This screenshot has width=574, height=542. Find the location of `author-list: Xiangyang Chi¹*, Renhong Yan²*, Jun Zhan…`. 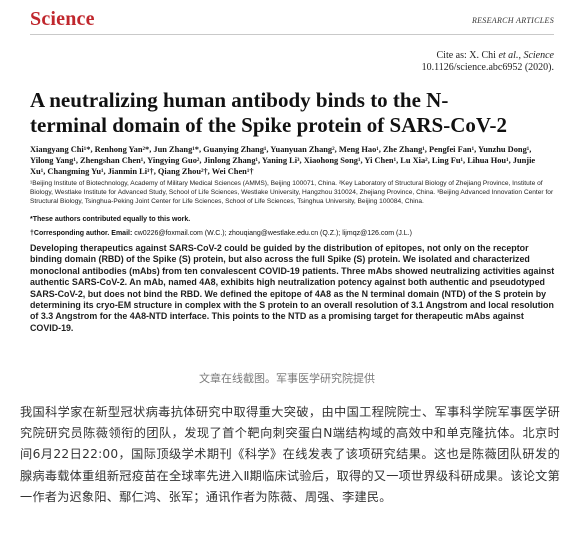

author-list: Xiangyang Chi¹*, Renhong Yan²*, Jun Zhan… is located at coordinates (283, 160).